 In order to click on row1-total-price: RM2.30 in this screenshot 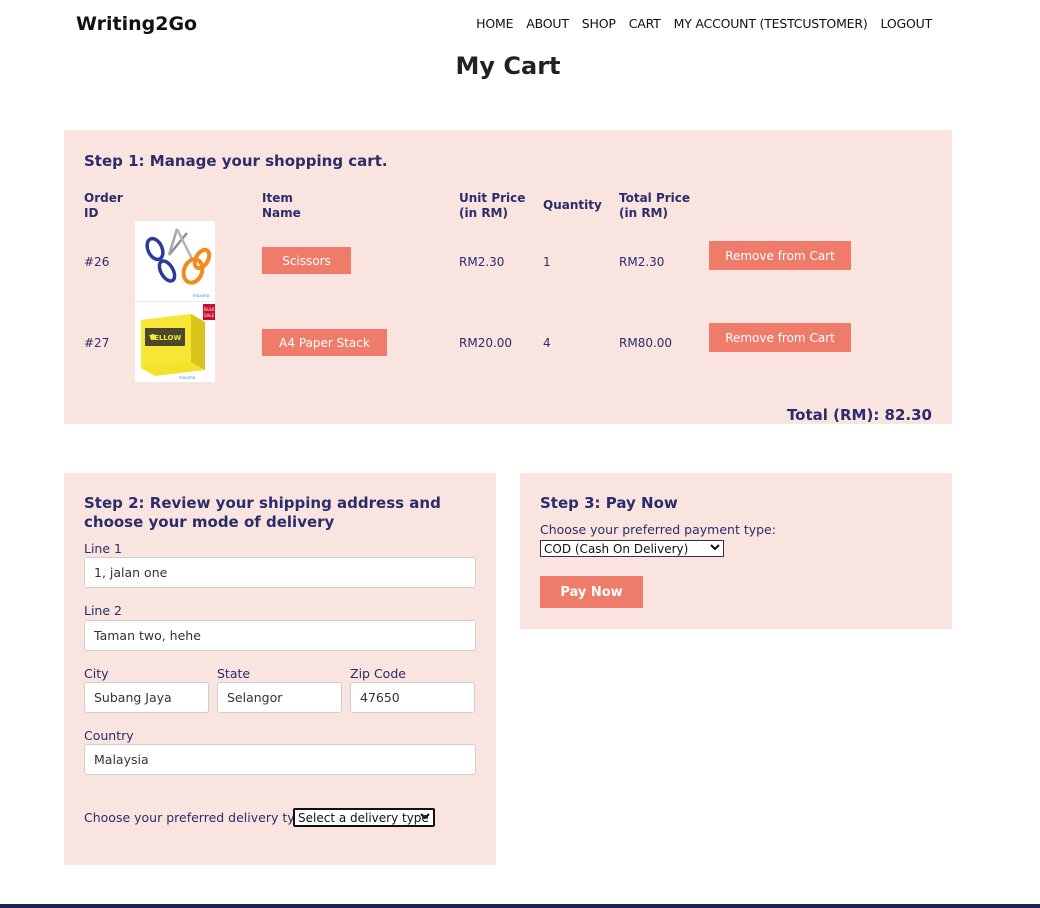, I will do `click(642, 262)`.